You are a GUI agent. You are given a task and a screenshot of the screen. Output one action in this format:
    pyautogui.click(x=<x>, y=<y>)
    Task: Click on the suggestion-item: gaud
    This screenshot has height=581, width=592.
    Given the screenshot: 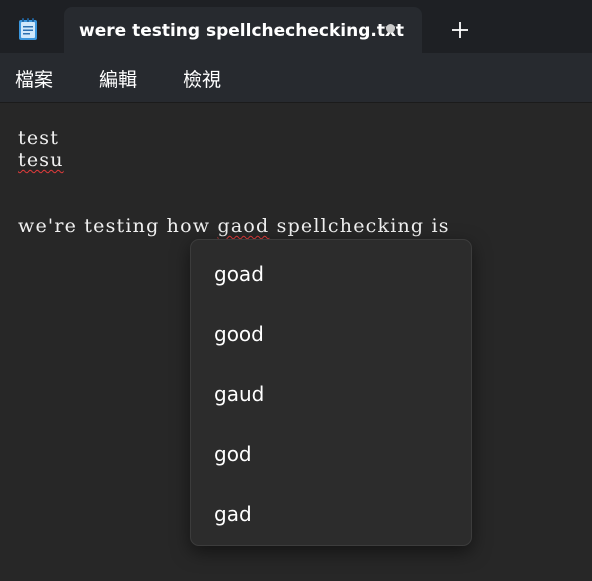 What is the action you would take?
    pyautogui.click(x=331, y=394)
    